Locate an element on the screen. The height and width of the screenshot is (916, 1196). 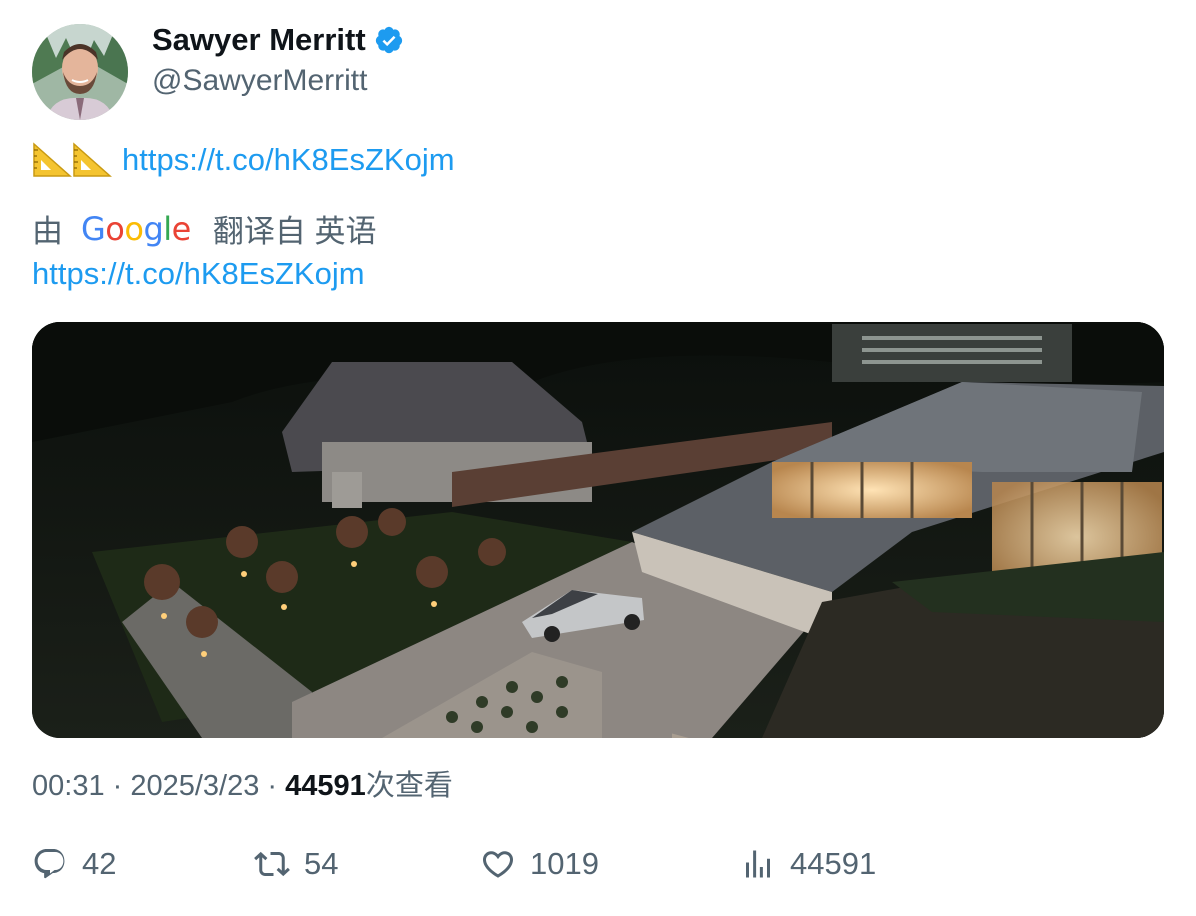
view-count-label: 次查看 is located at coordinates (409, 786).